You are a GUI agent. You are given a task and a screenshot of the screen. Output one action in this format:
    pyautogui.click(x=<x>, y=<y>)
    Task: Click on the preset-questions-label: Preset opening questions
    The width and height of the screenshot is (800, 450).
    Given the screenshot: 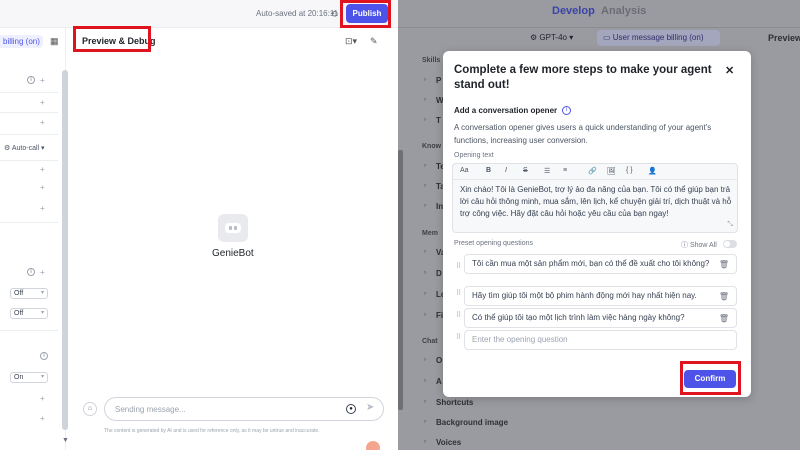 What is the action you would take?
    pyautogui.click(x=493, y=243)
    